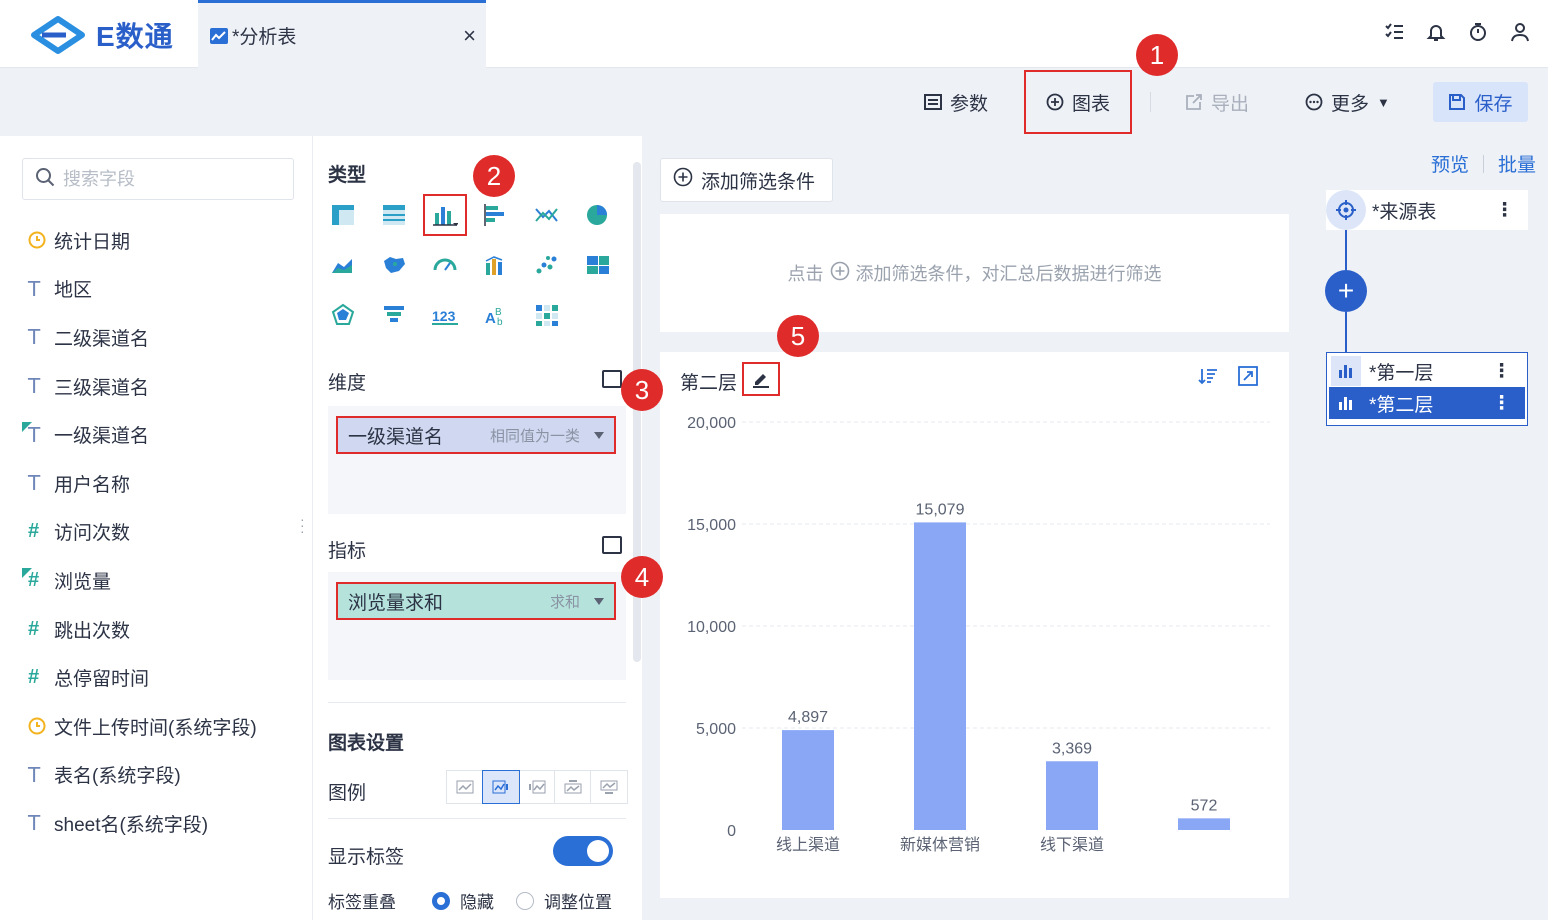  Describe the element at coordinates (394, 215) in the screenshot. I see `table-grouped-icon` at that location.